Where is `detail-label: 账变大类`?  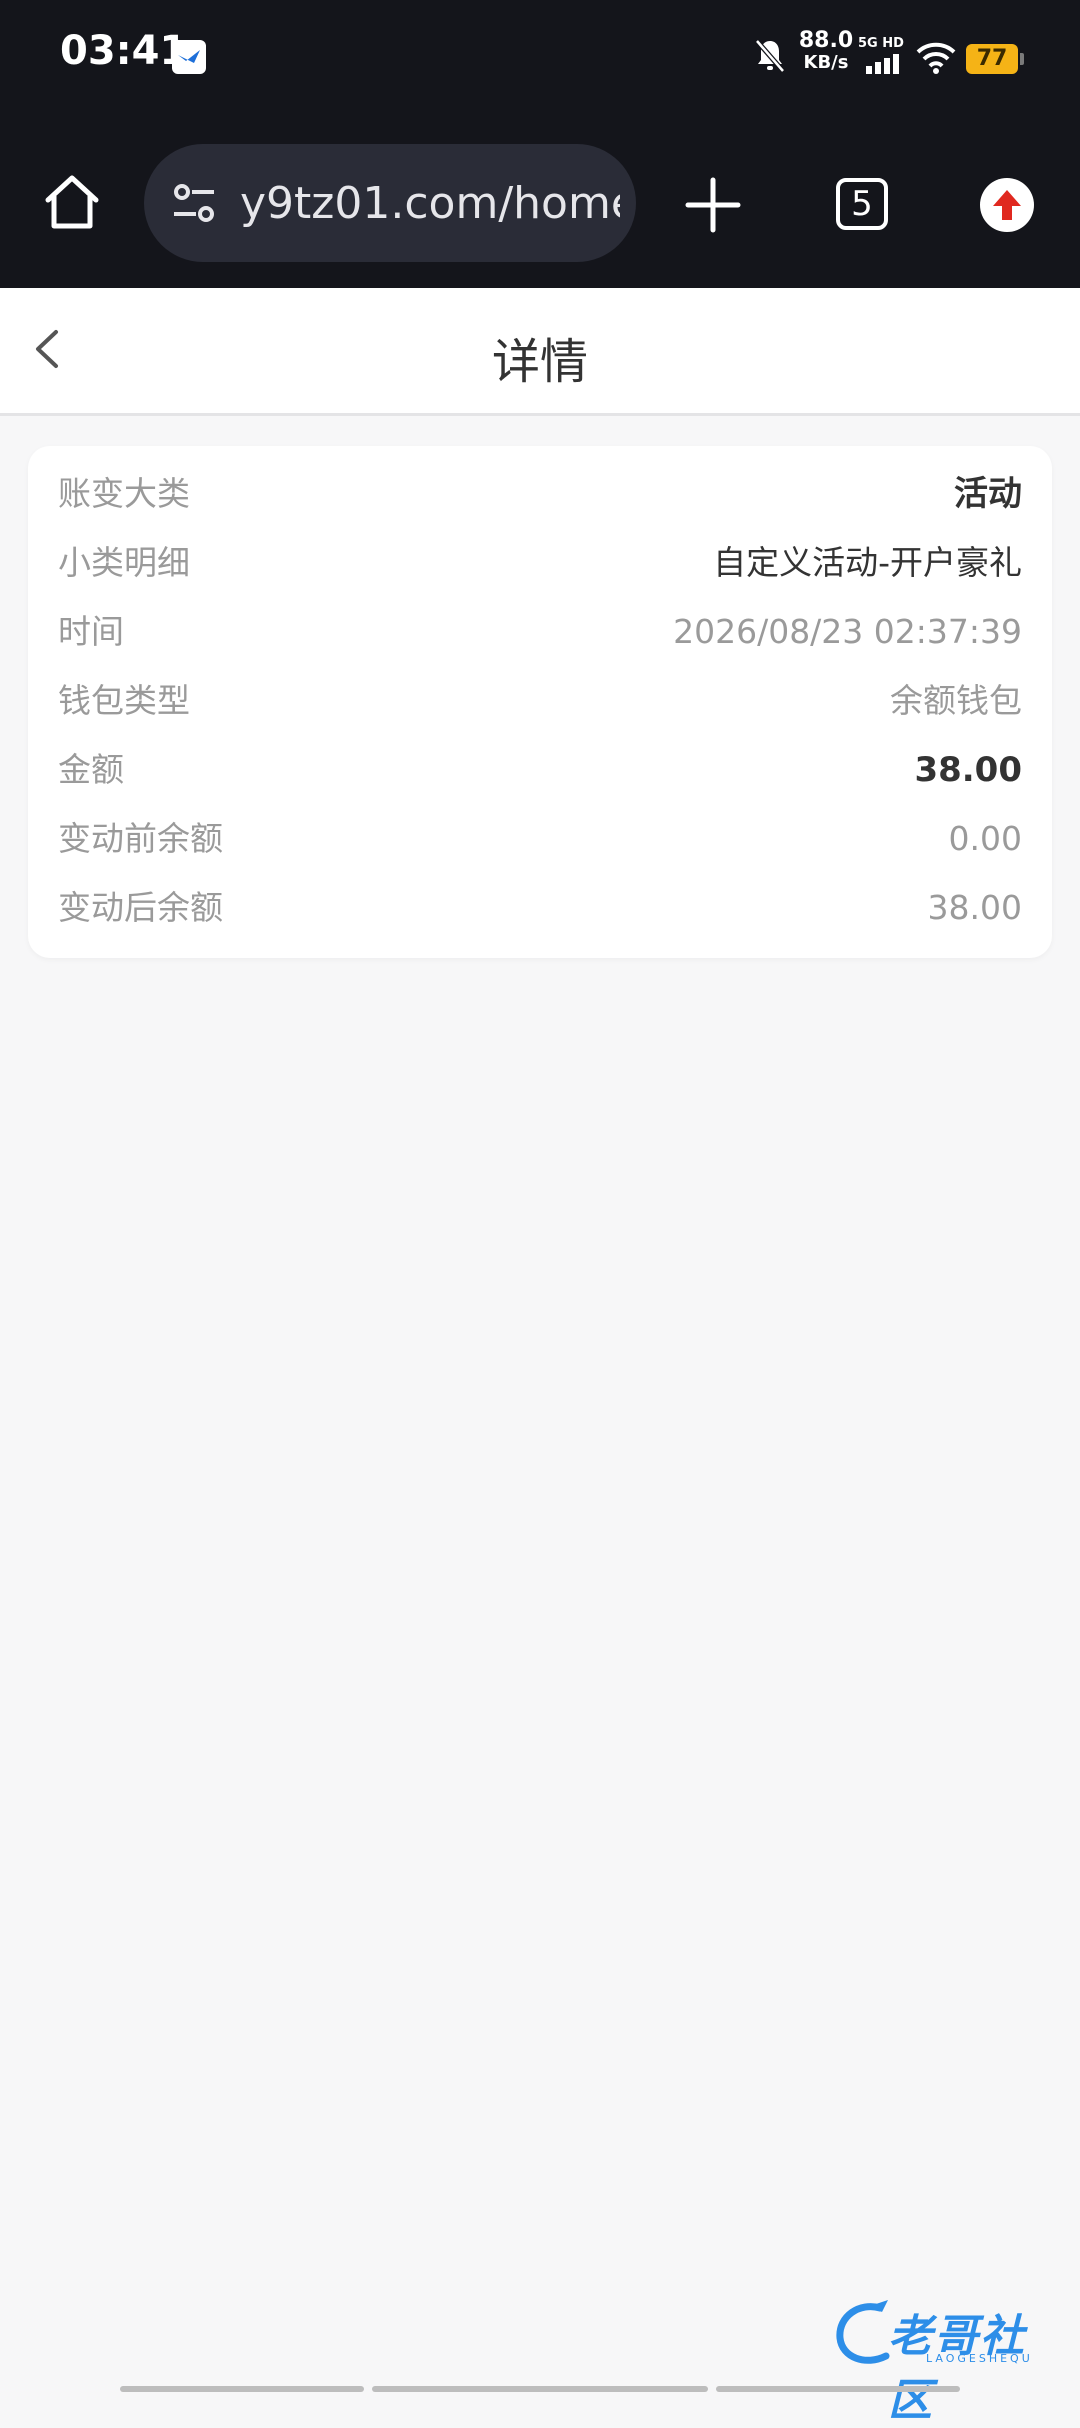 detail-label: 账变大类 is located at coordinates (124, 493).